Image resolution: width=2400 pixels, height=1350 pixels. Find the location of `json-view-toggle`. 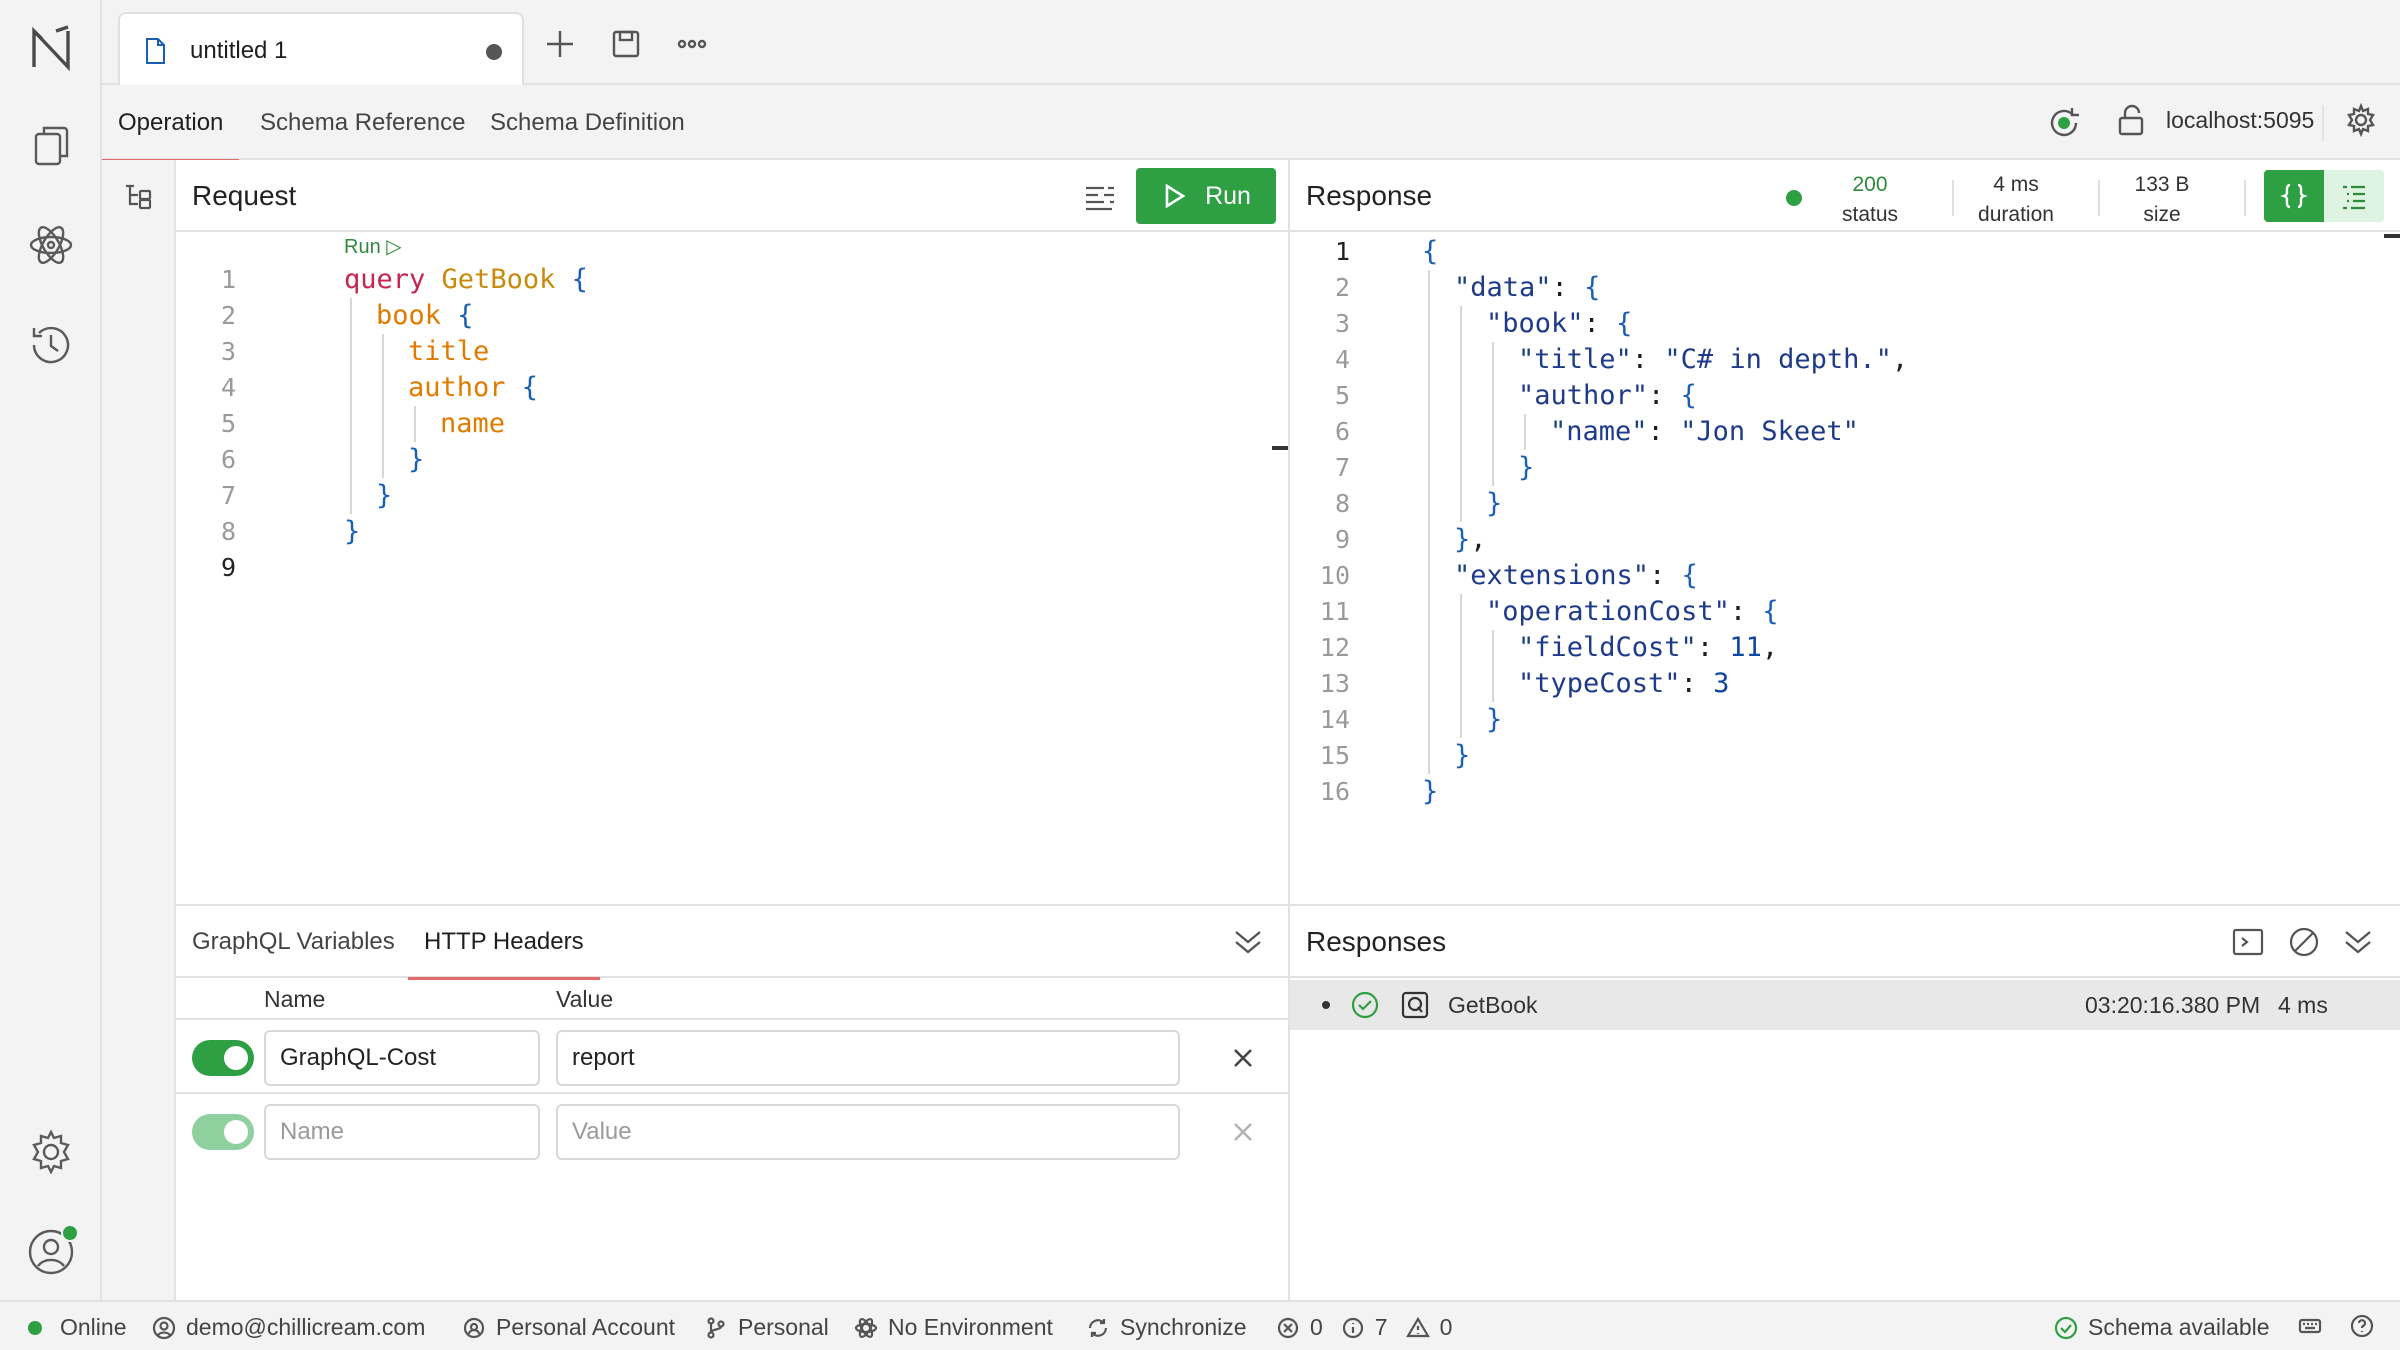

json-view-toggle is located at coordinates (2294, 196).